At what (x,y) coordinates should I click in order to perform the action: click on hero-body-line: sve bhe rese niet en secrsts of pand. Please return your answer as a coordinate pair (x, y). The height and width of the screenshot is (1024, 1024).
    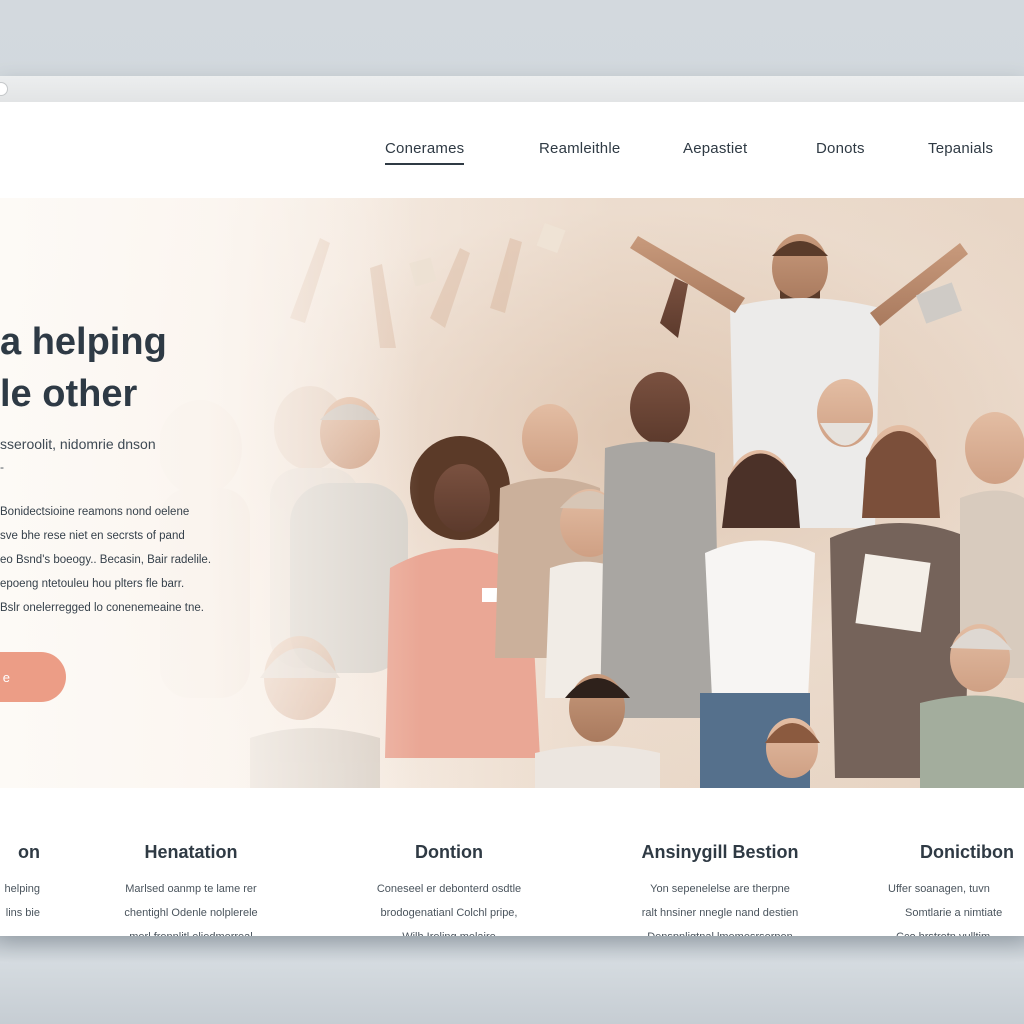
    Looking at the image, I should click on (92, 536).